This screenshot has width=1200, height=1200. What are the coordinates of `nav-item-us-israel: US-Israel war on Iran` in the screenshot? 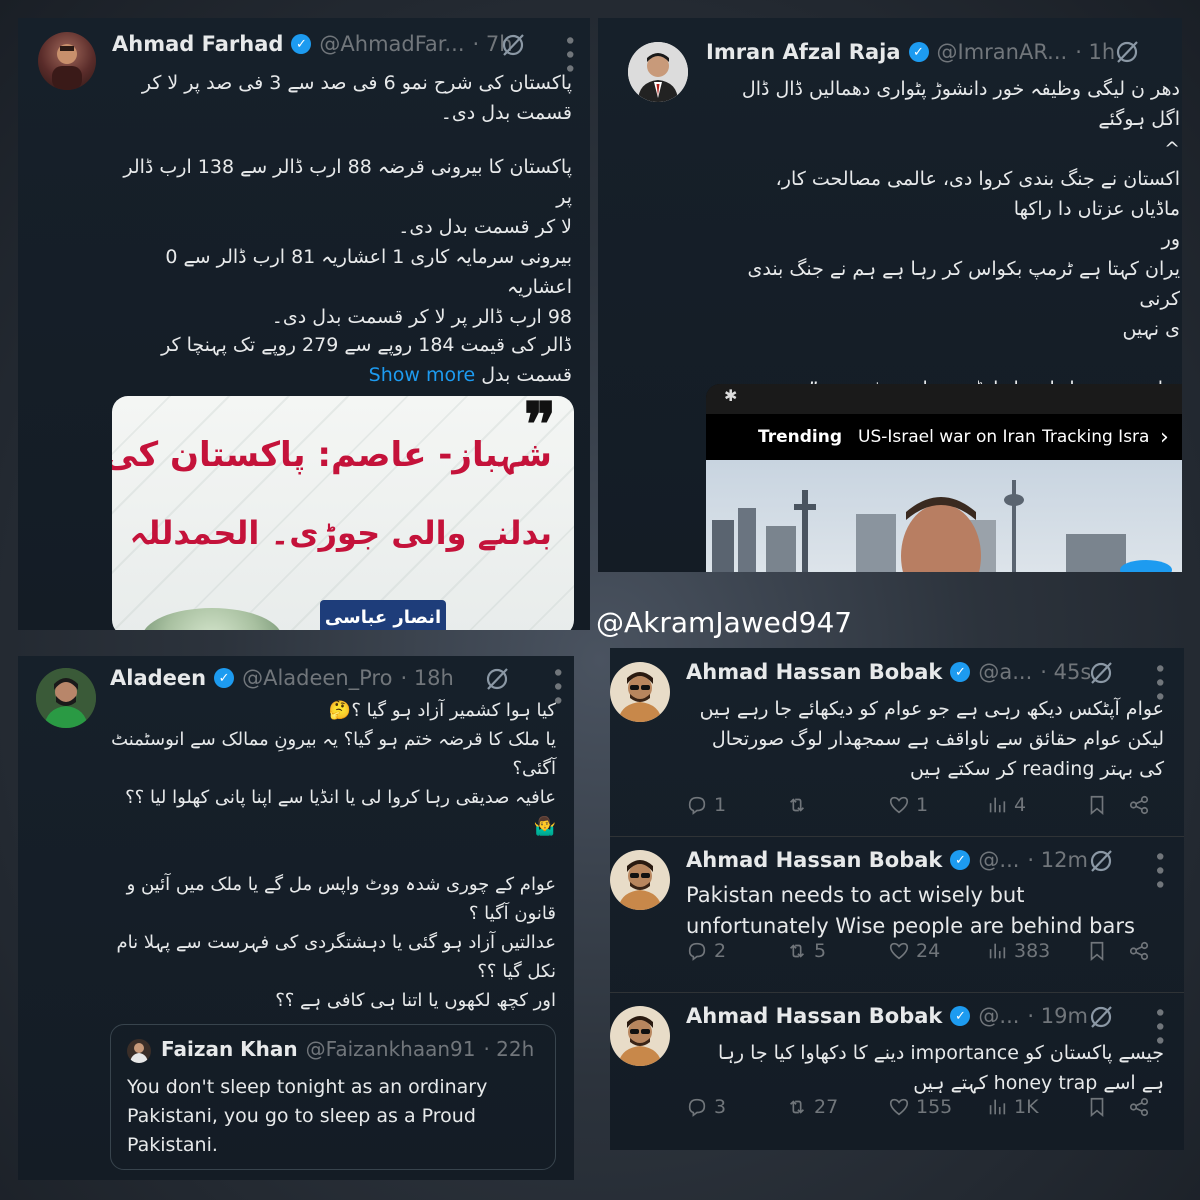 It's located at (947, 437).